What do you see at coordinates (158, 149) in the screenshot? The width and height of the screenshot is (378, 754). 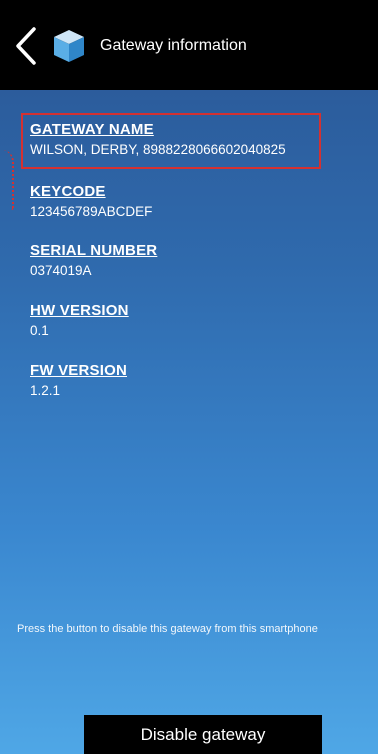 I see `field-value: WILSON, DERBY, 8988228066602040825` at bounding box center [158, 149].